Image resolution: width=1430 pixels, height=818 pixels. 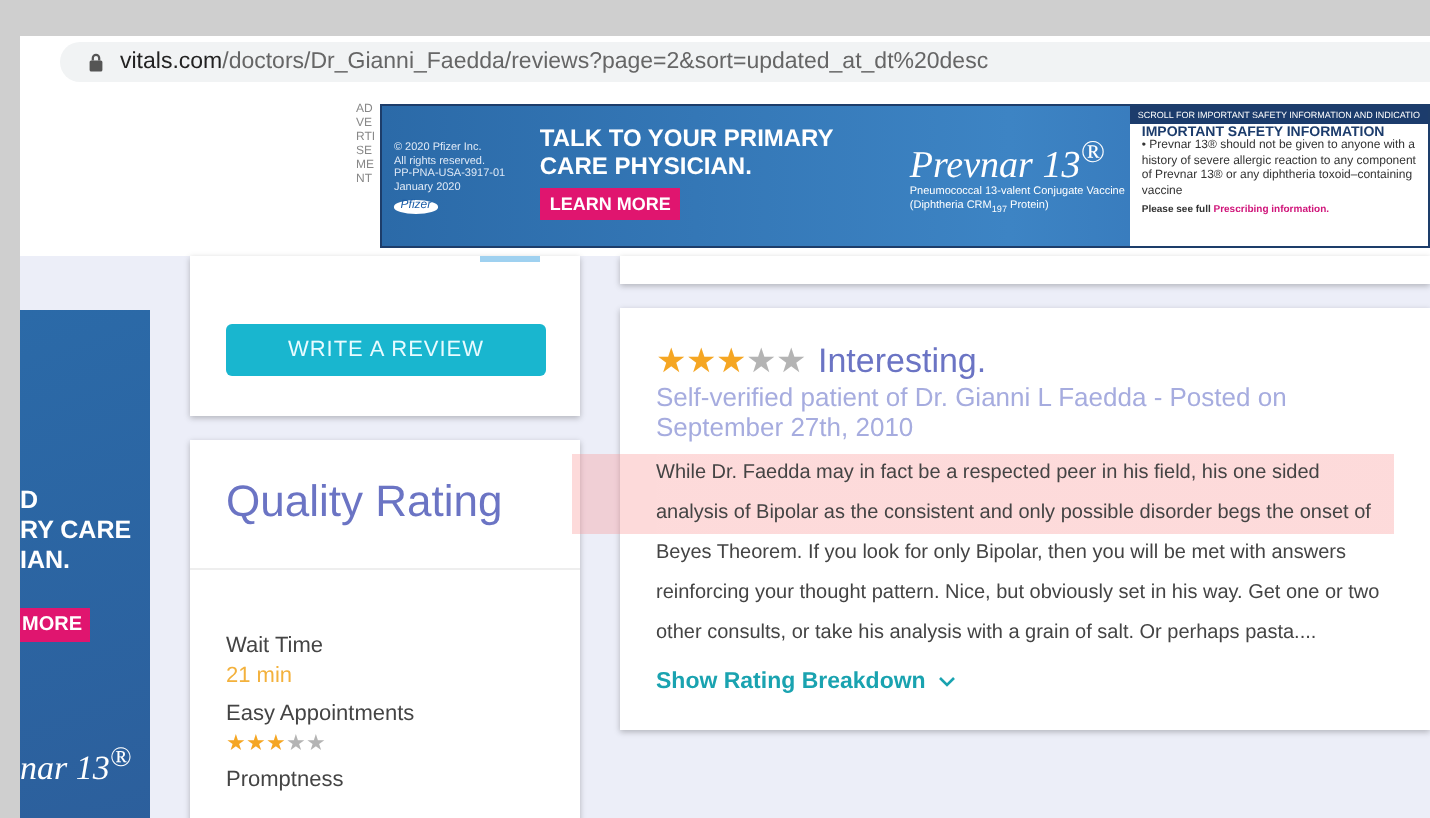 What do you see at coordinates (610, 204) in the screenshot?
I see `learn-more-button: LEARN MORE` at bounding box center [610, 204].